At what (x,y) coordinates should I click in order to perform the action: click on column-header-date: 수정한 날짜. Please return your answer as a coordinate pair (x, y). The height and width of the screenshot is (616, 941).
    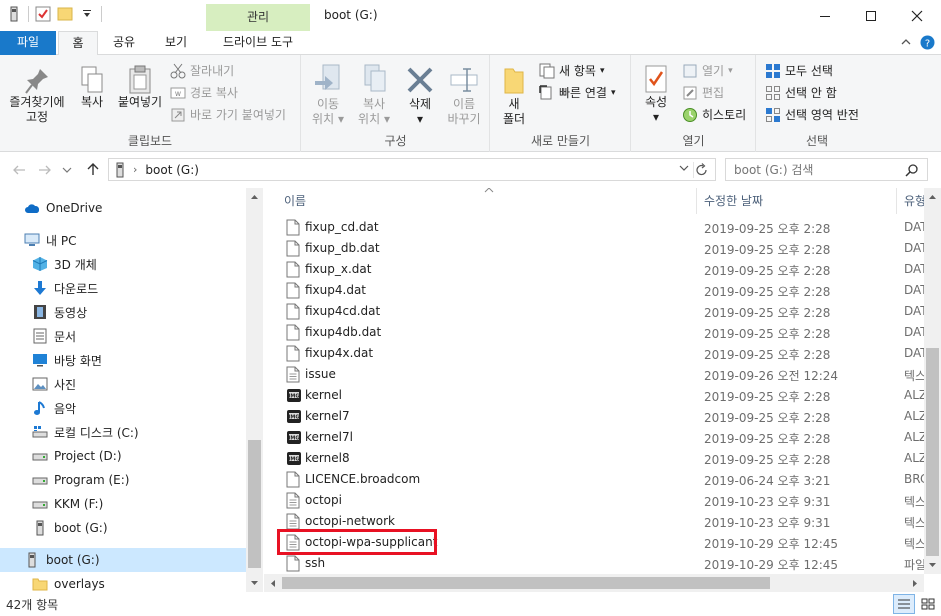
    Looking at the image, I should click on (799, 201).